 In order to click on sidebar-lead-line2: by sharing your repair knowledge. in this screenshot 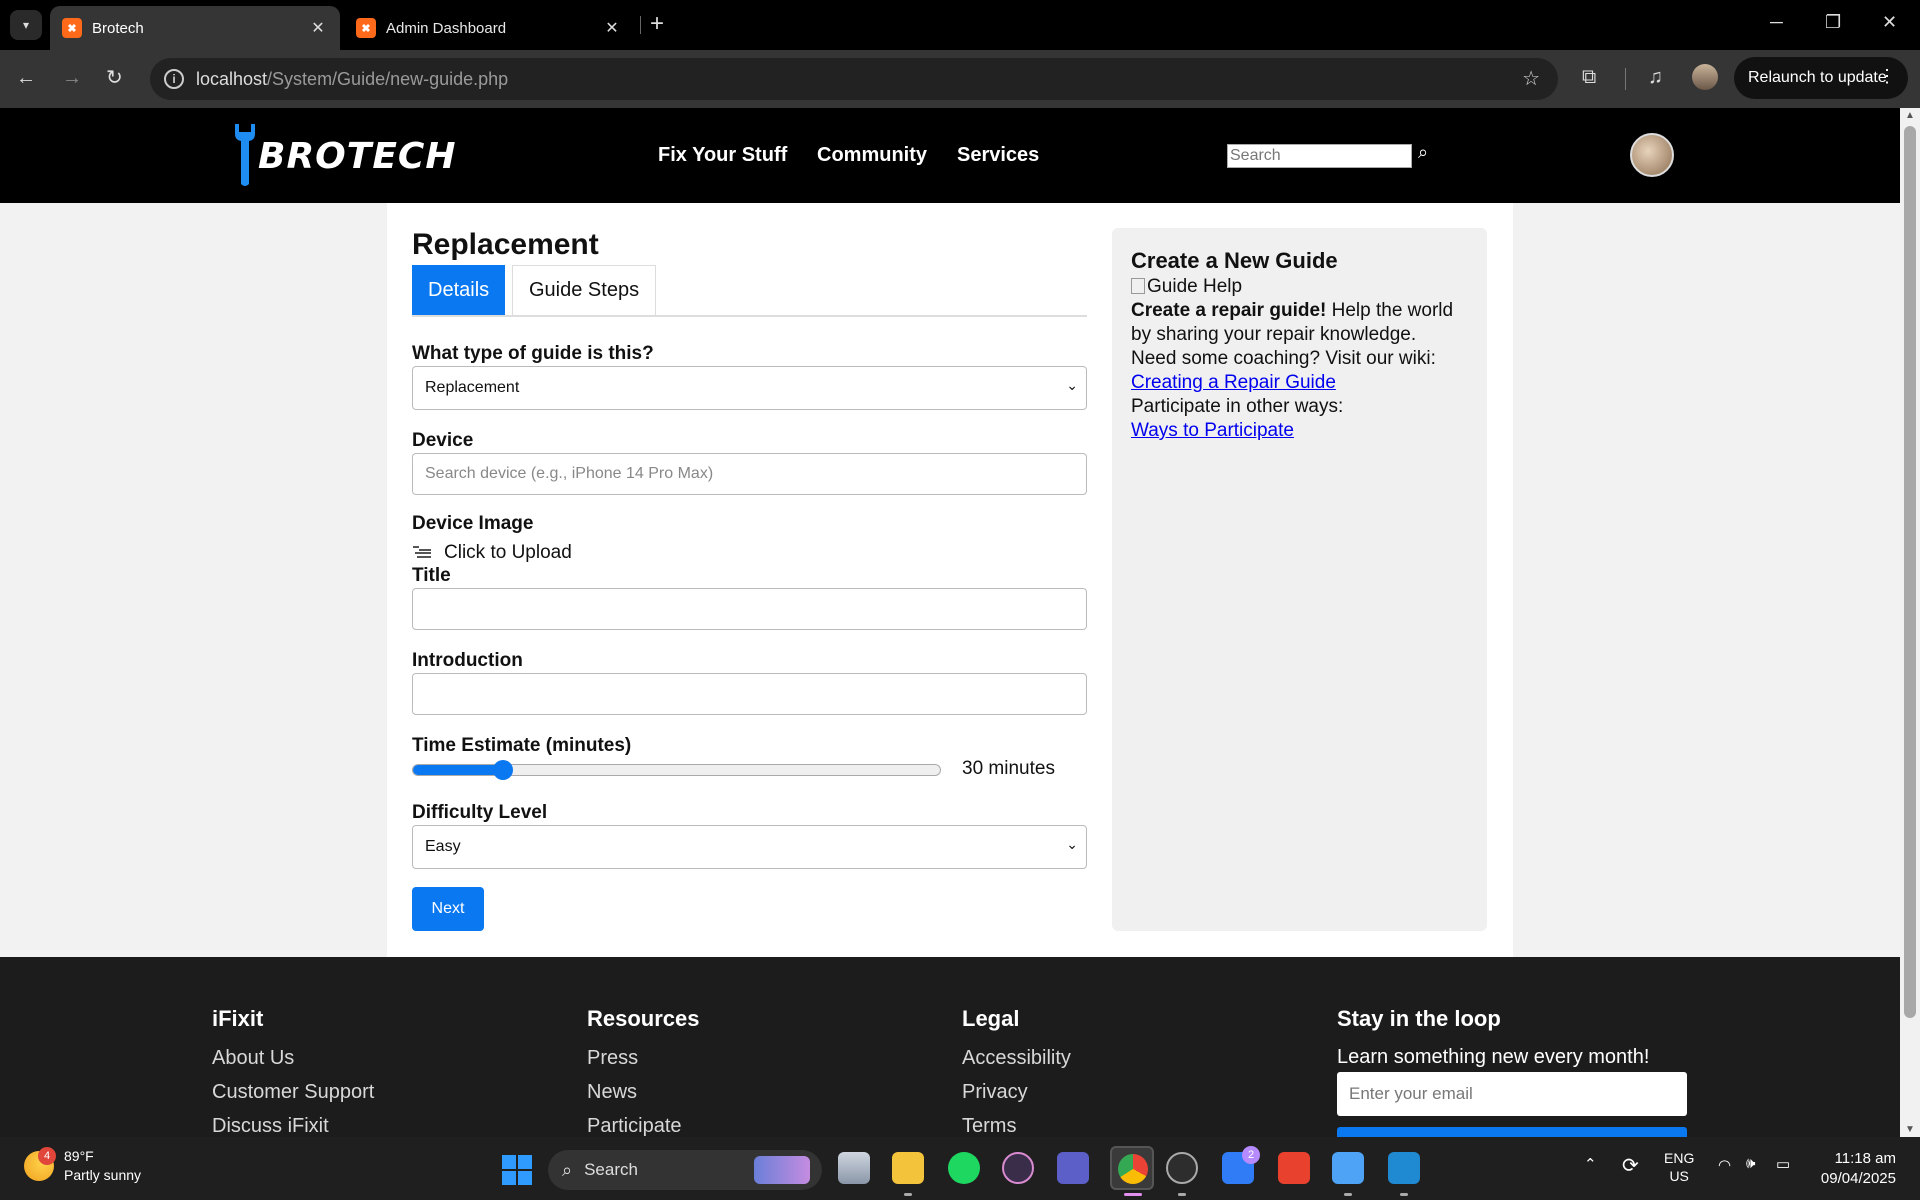, I will do `click(1274, 334)`.